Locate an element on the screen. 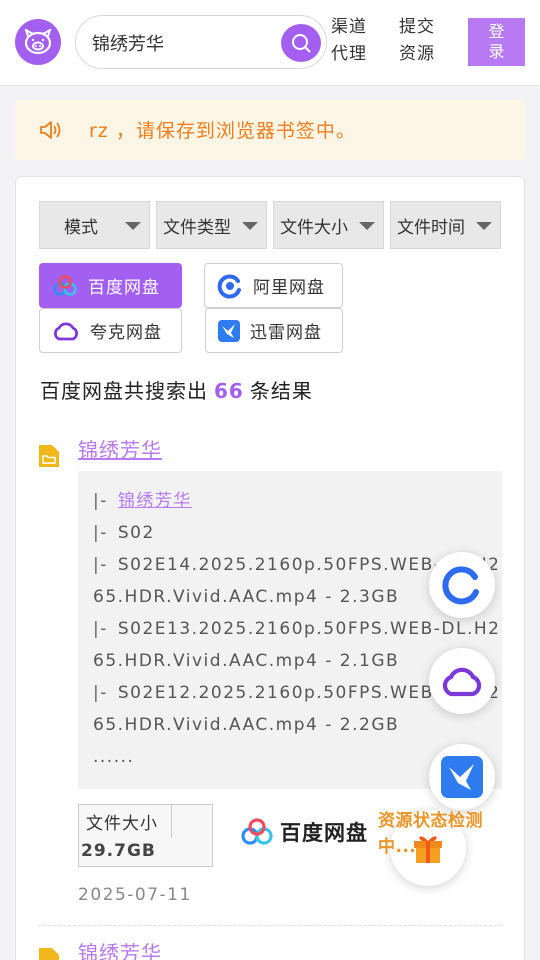 Image resolution: width=540 pixels, height=960 pixels. disk-tab-quark: 夸克网盘 is located at coordinates (110, 330).